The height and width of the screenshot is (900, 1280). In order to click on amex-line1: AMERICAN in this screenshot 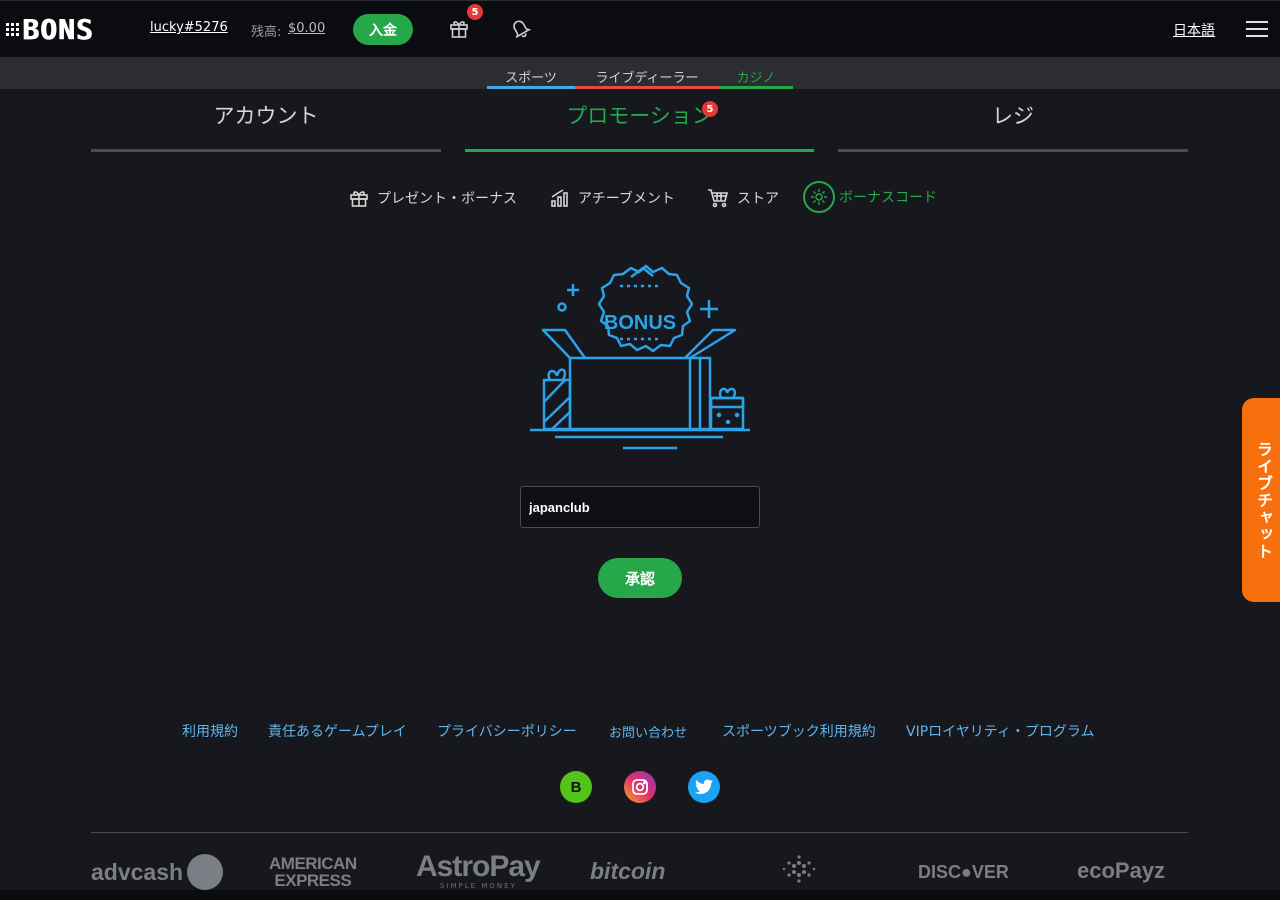, I will do `click(313, 863)`.